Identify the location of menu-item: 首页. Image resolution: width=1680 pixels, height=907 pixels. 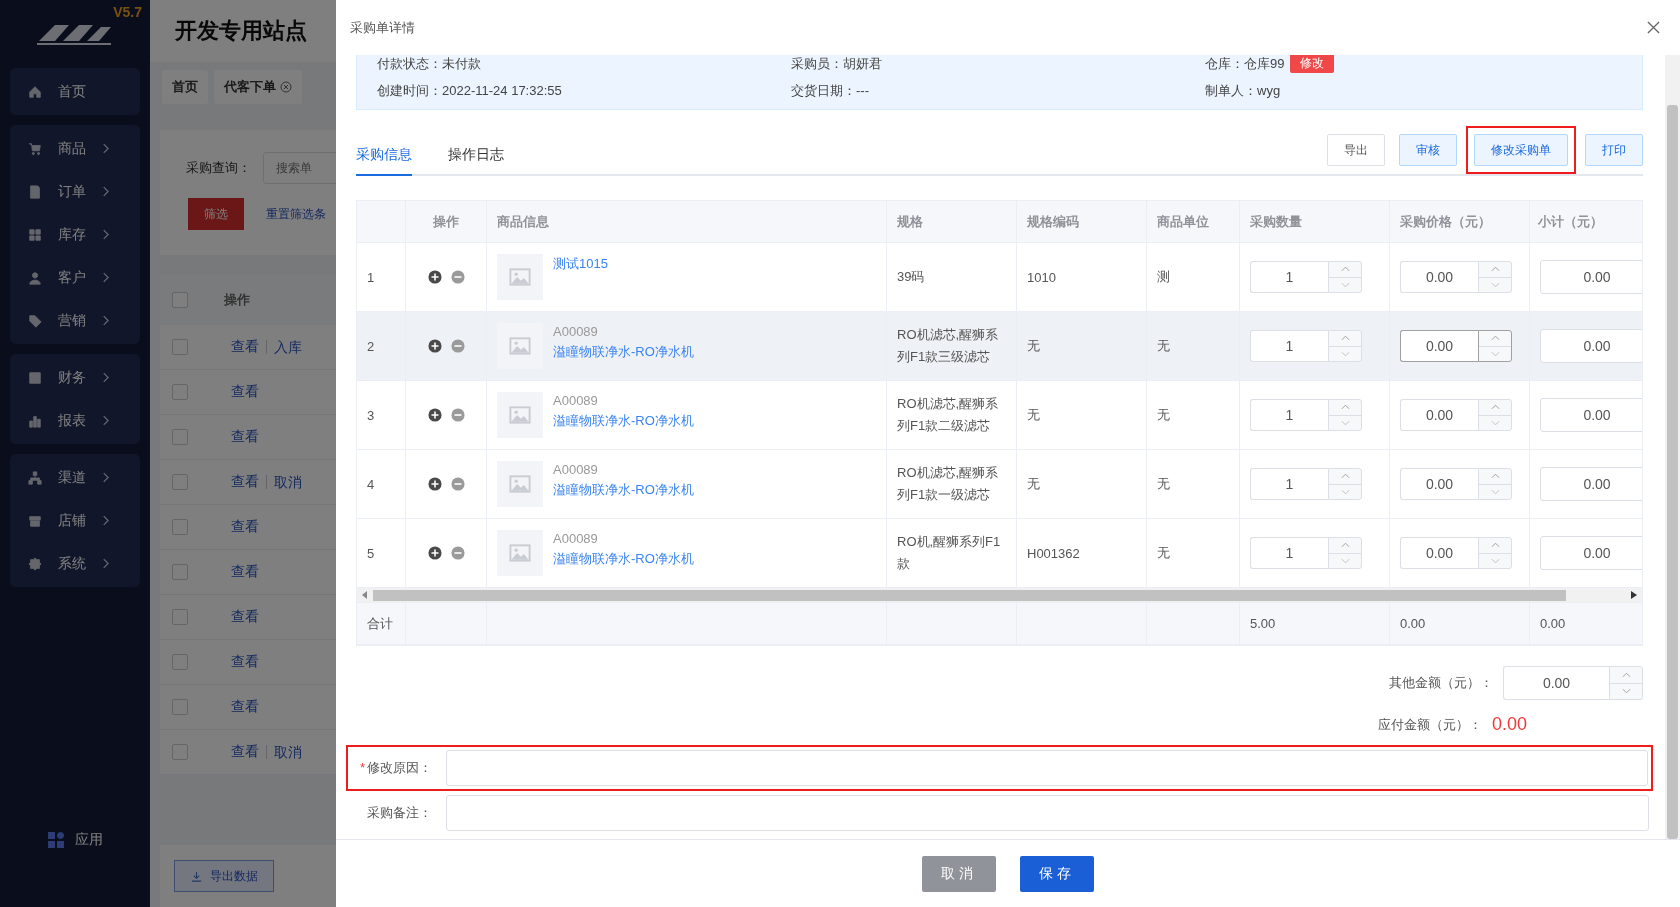
(75, 91).